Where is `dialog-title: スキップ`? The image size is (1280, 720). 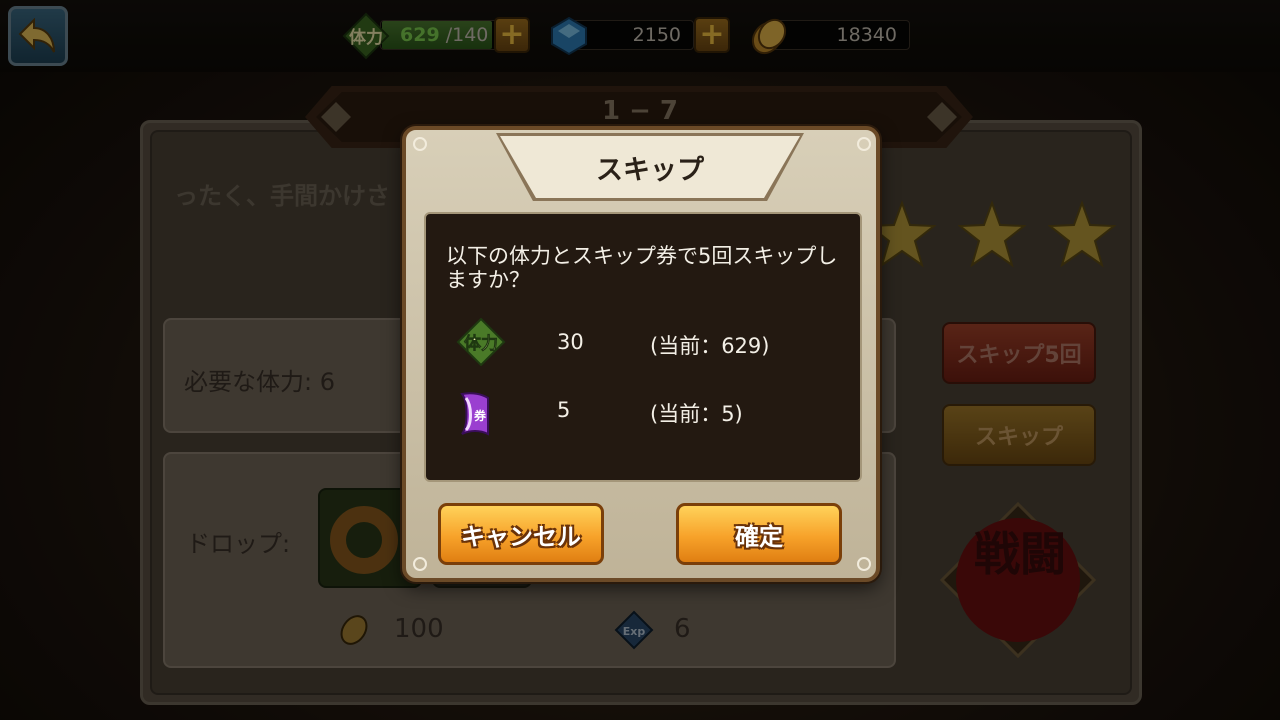
dialog-title: スキップ is located at coordinates (650, 170).